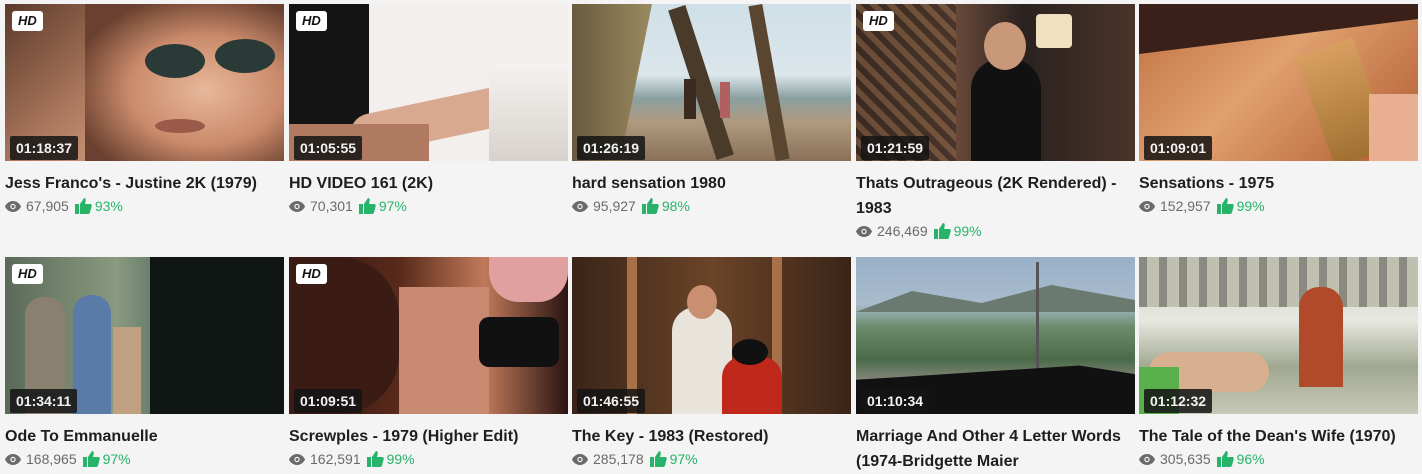 This screenshot has height=474, width=1422. I want to click on rating-percent: 96%, so click(1250, 459).